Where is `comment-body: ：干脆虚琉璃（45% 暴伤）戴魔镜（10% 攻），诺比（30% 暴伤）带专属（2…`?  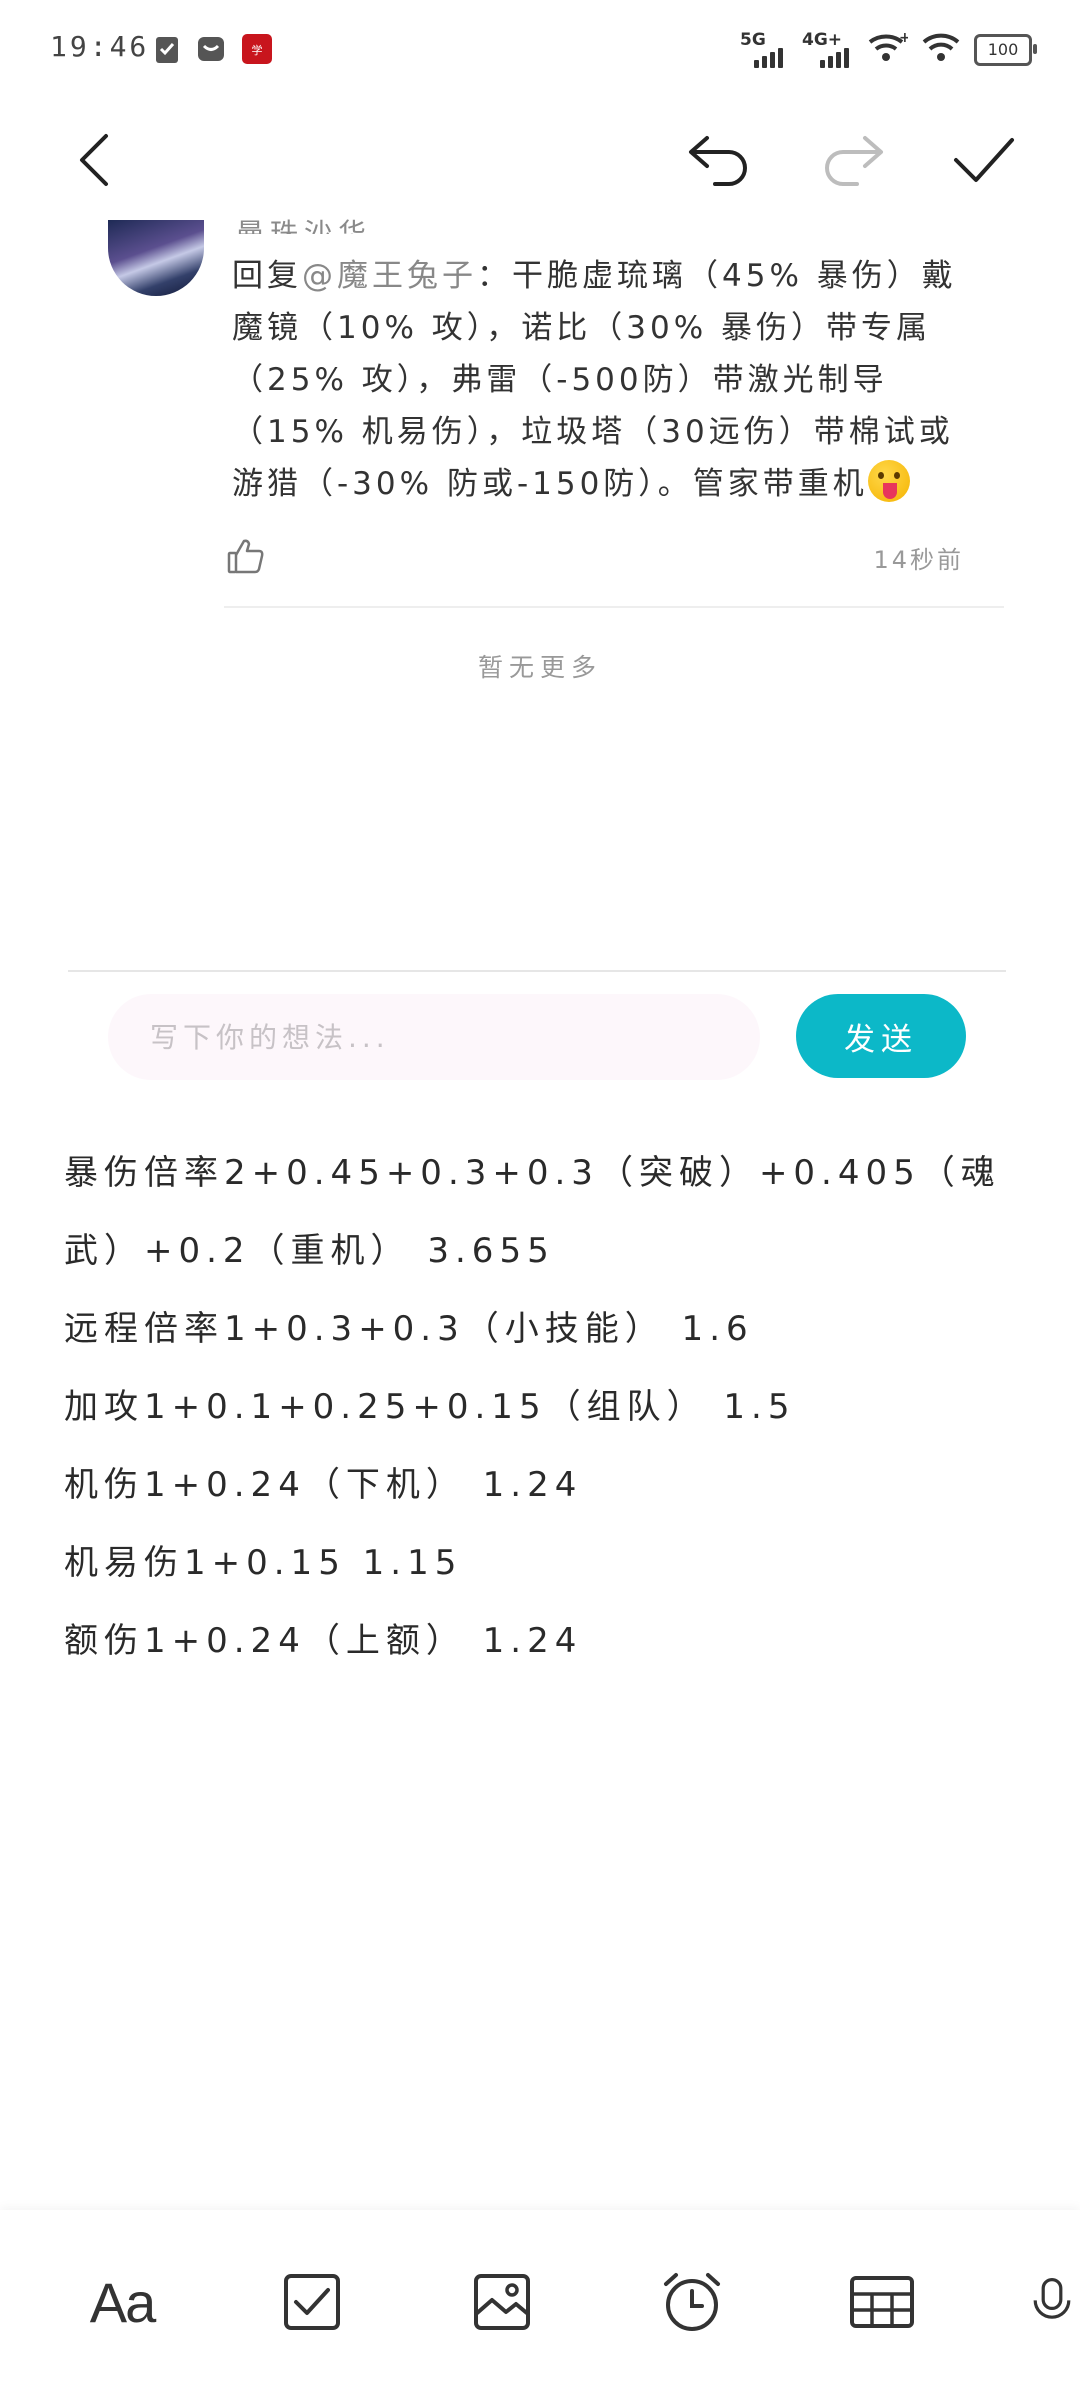
comment-body: ：干脆虚琉璃（45% 暴伤）戴魔镜（10% 攻），诺比（30% 暴伤）带专属（2… is located at coordinates (594, 380).